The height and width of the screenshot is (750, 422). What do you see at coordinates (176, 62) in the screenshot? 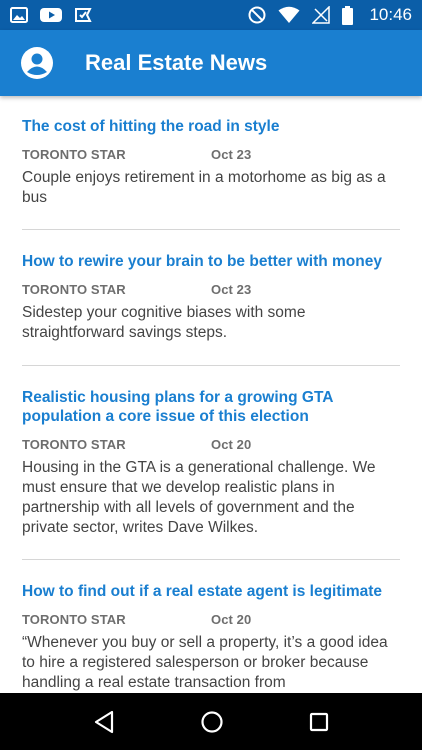
I see `app-title: Real Estate News` at bounding box center [176, 62].